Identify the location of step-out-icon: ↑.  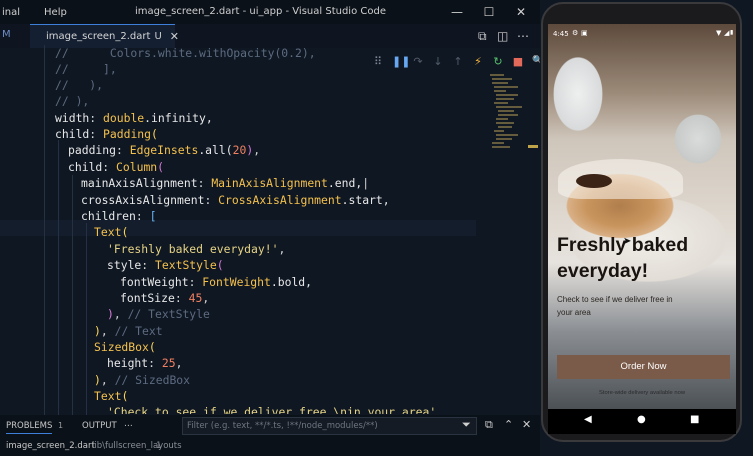
(458, 61).